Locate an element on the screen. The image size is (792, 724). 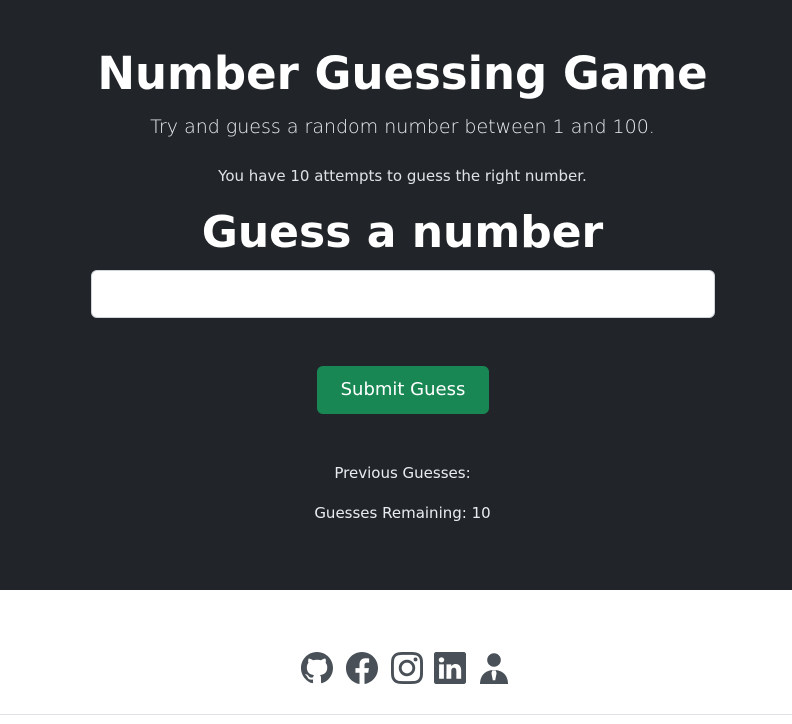
footer-divider is located at coordinates (396, 714).